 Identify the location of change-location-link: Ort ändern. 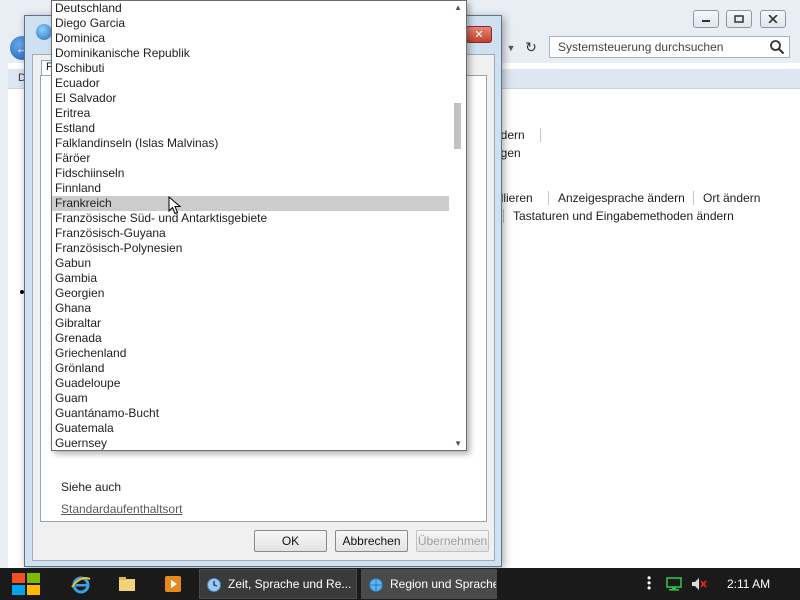
(731, 198).